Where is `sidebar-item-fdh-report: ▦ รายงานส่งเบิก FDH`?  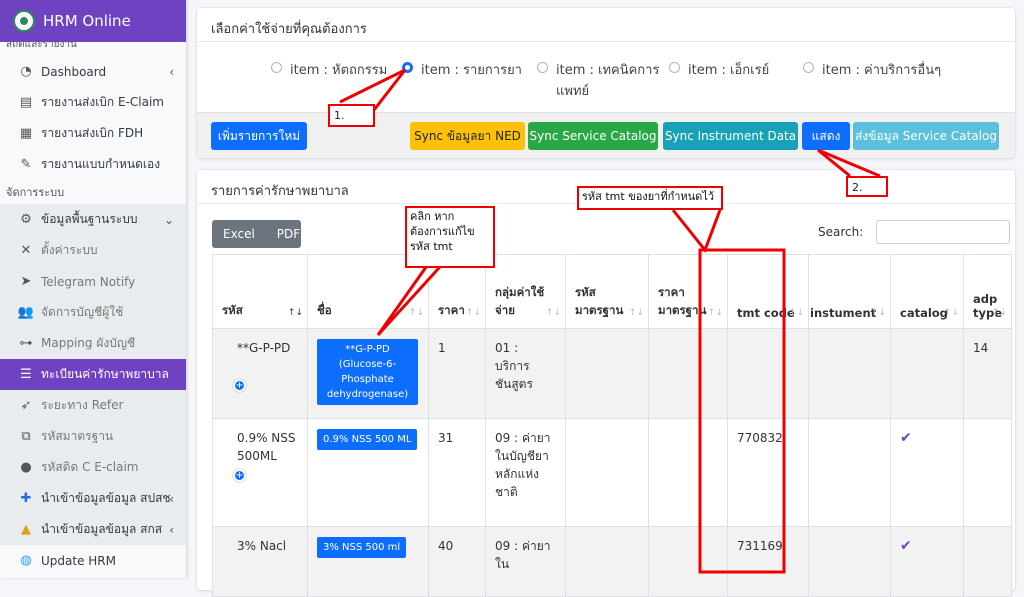 sidebar-item-fdh-report: ▦ รายงานส่งเบิก FDH is located at coordinates (93, 133).